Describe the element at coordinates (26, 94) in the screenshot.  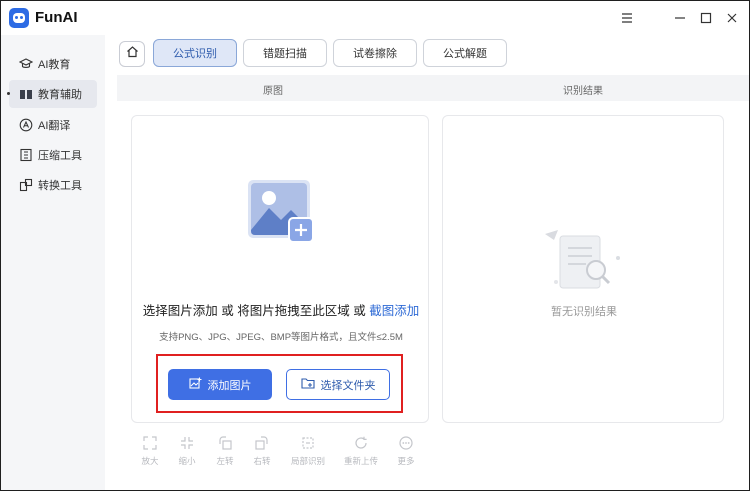
I see `book-icon` at that location.